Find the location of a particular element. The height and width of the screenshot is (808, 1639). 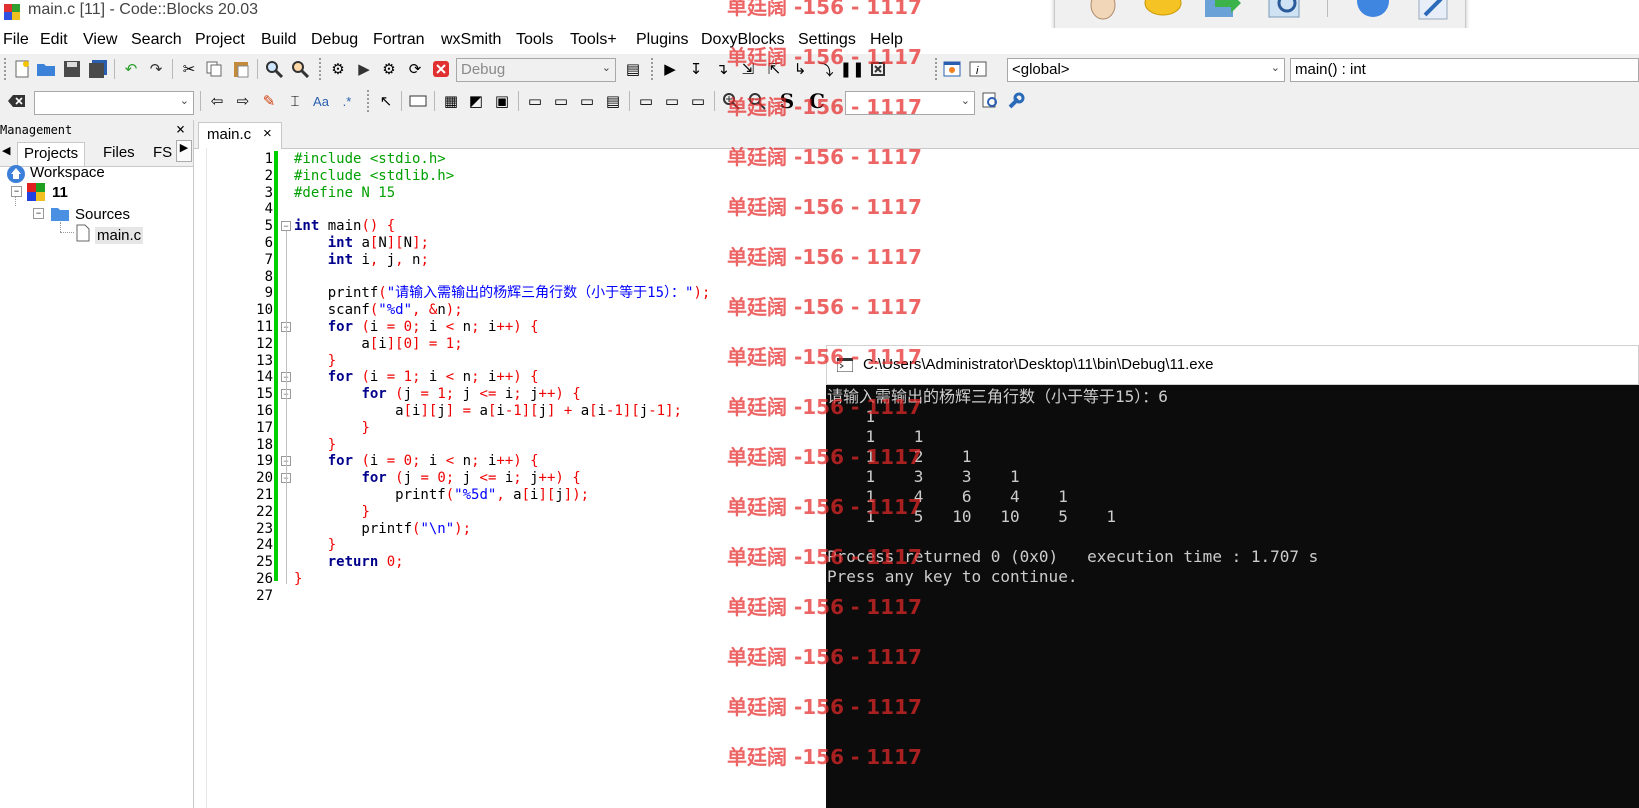

function-select: main() : int is located at coordinates (1464, 70).